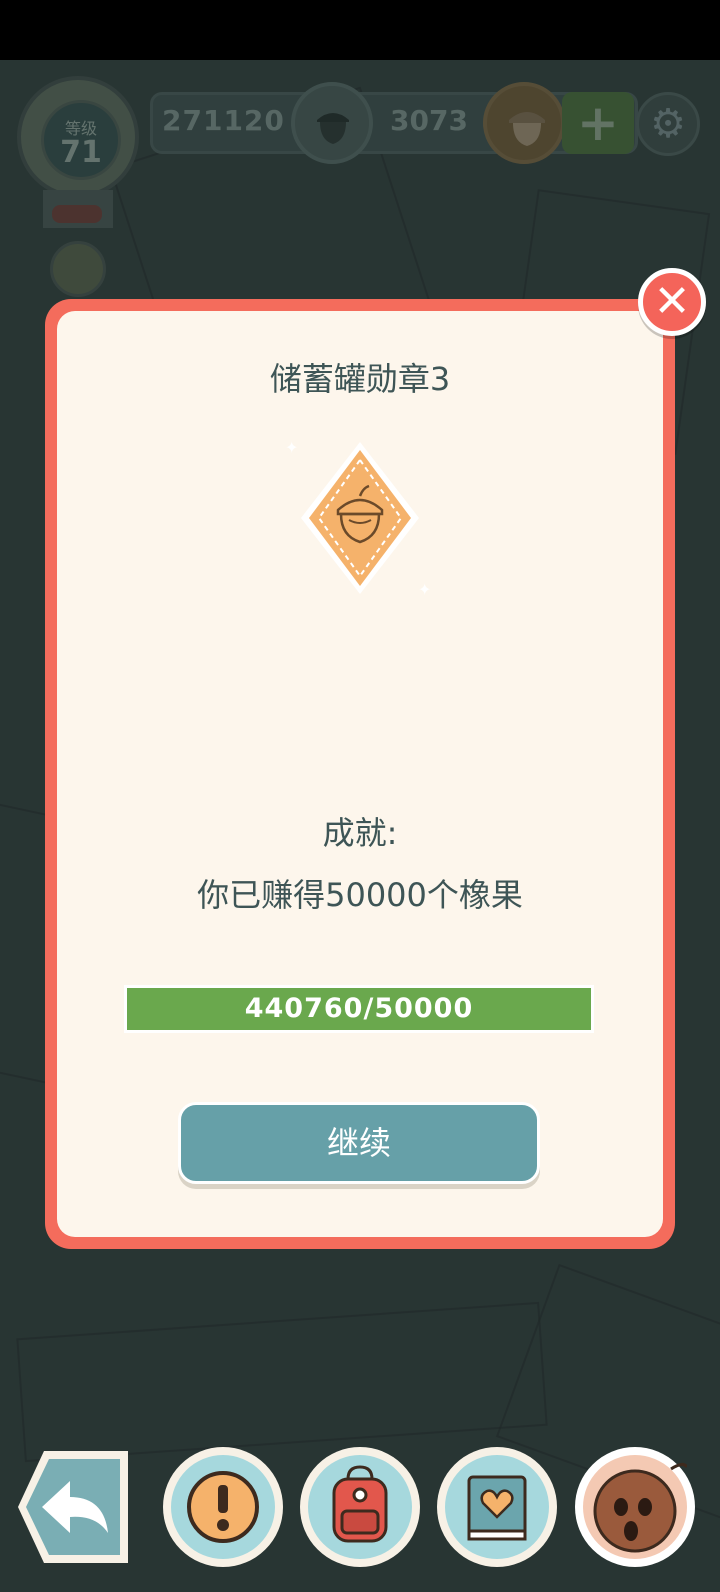 The width and height of the screenshot is (720, 1592). What do you see at coordinates (360, 379) in the screenshot?
I see `dialog-title: 储蓄罐勋章3` at bounding box center [360, 379].